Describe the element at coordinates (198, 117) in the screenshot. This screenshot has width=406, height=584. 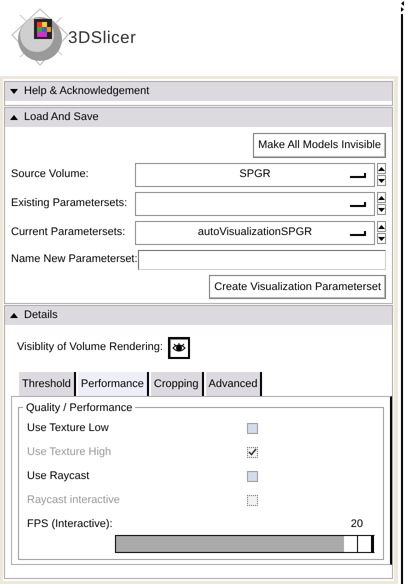
I see `section-header: Load And Save` at that location.